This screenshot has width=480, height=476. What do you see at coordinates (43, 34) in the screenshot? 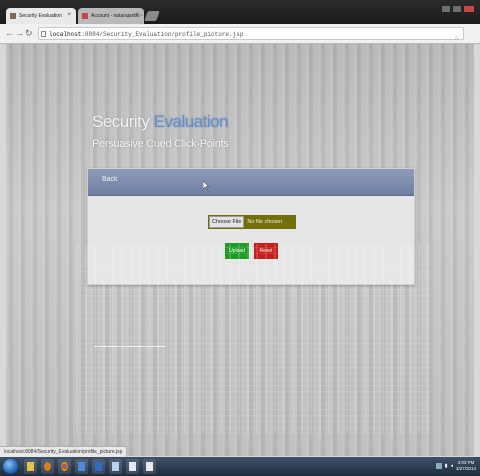
I see `page-icon` at bounding box center [43, 34].